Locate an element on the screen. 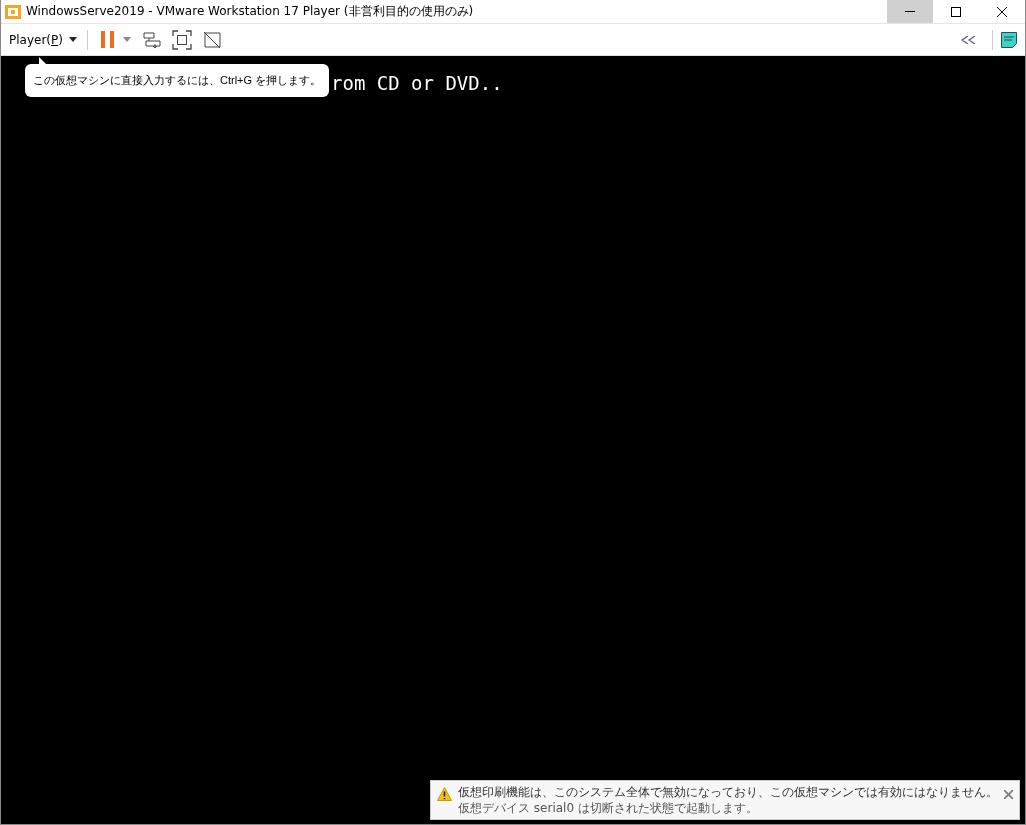 Image resolution: width=1026 pixels, height=825 pixels. send-keys-icon is located at coordinates (151, 39).